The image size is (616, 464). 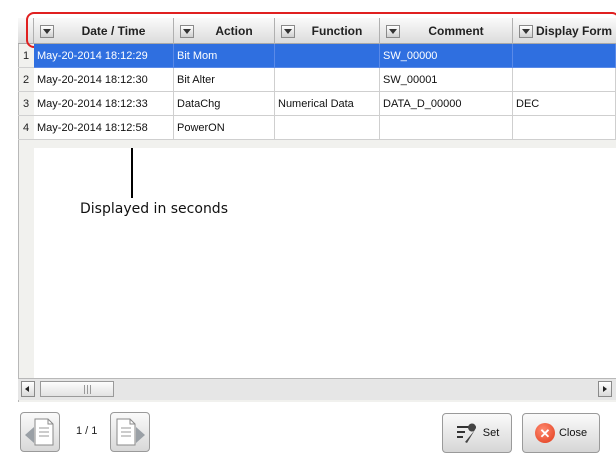 What do you see at coordinates (446, 56) in the screenshot?
I see `cell-comment: SW_00000` at bounding box center [446, 56].